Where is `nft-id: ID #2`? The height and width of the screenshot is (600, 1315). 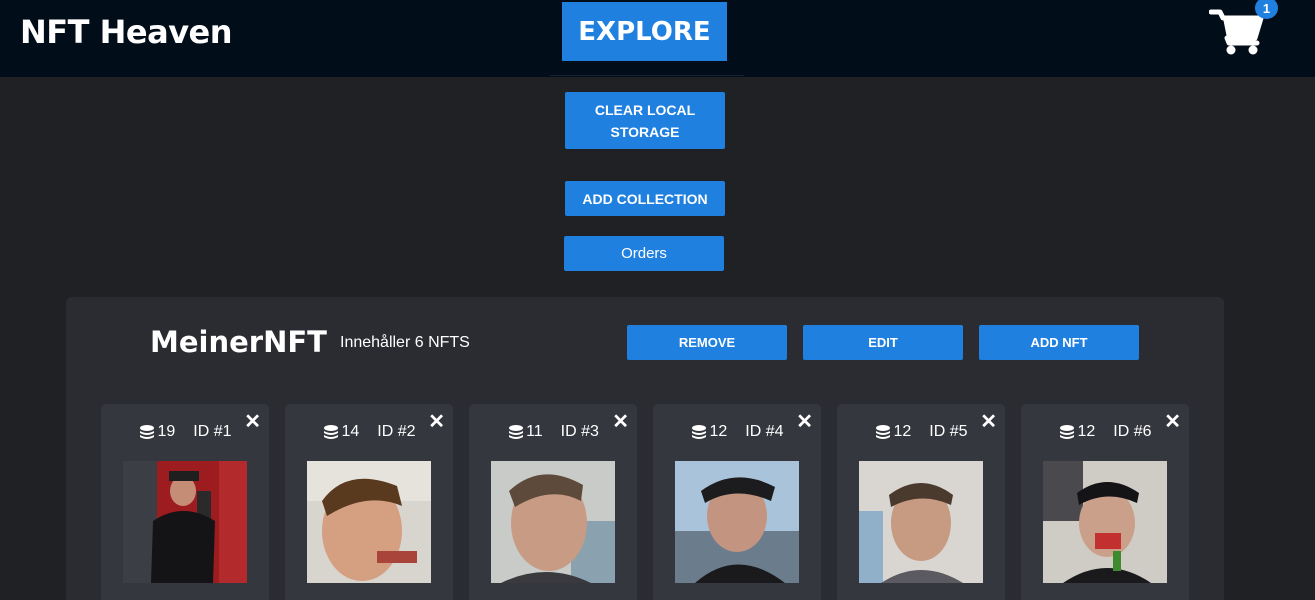
nft-id: ID #2 is located at coordinates (396, 431).